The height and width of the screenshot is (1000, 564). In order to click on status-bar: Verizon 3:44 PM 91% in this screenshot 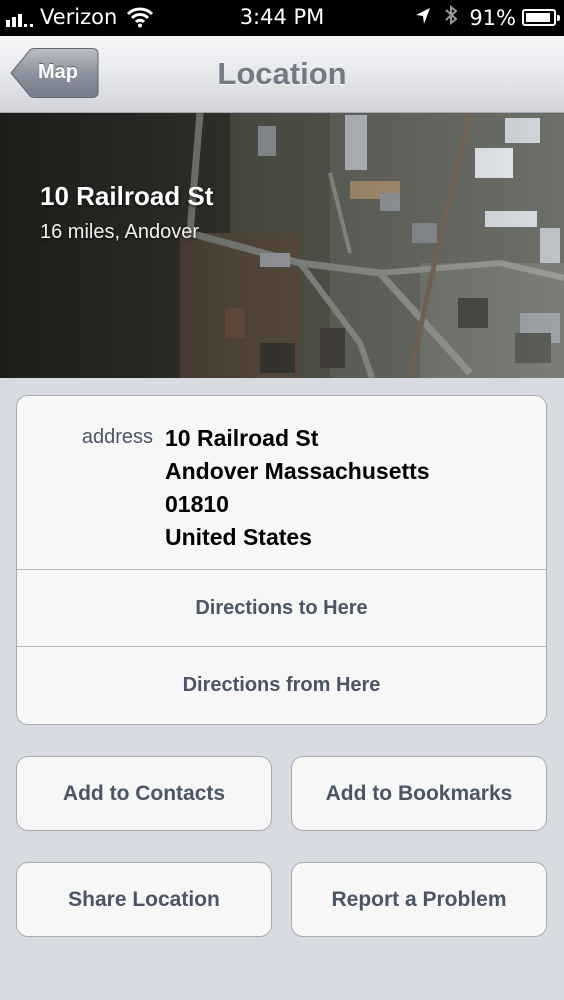, I will do `click(282, 18)`.